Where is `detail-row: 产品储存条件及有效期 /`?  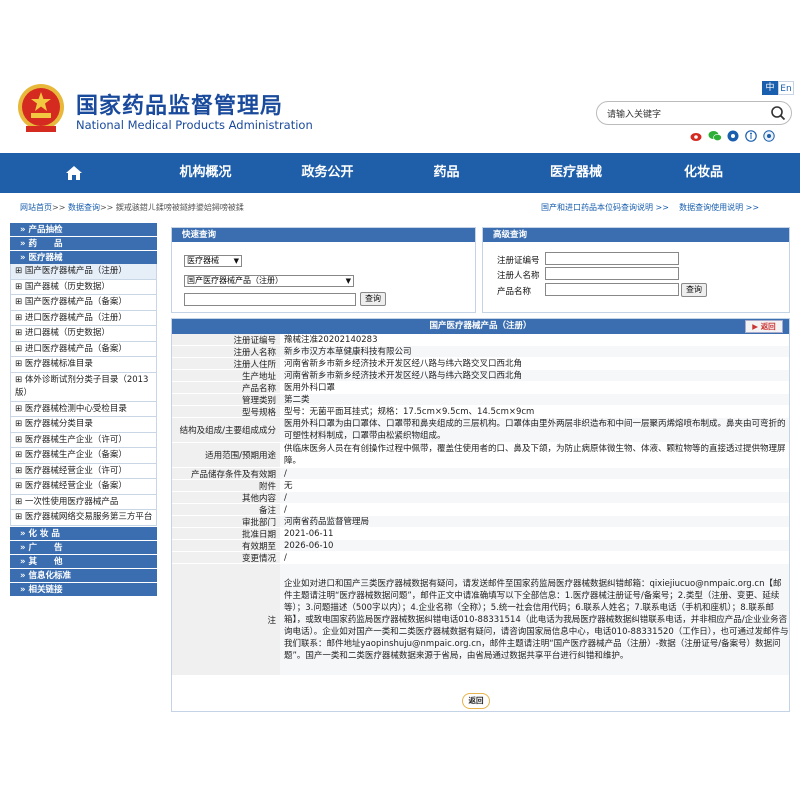
detail-row: 产品储存条件及有效期 / is located at coordinates (480, 474).